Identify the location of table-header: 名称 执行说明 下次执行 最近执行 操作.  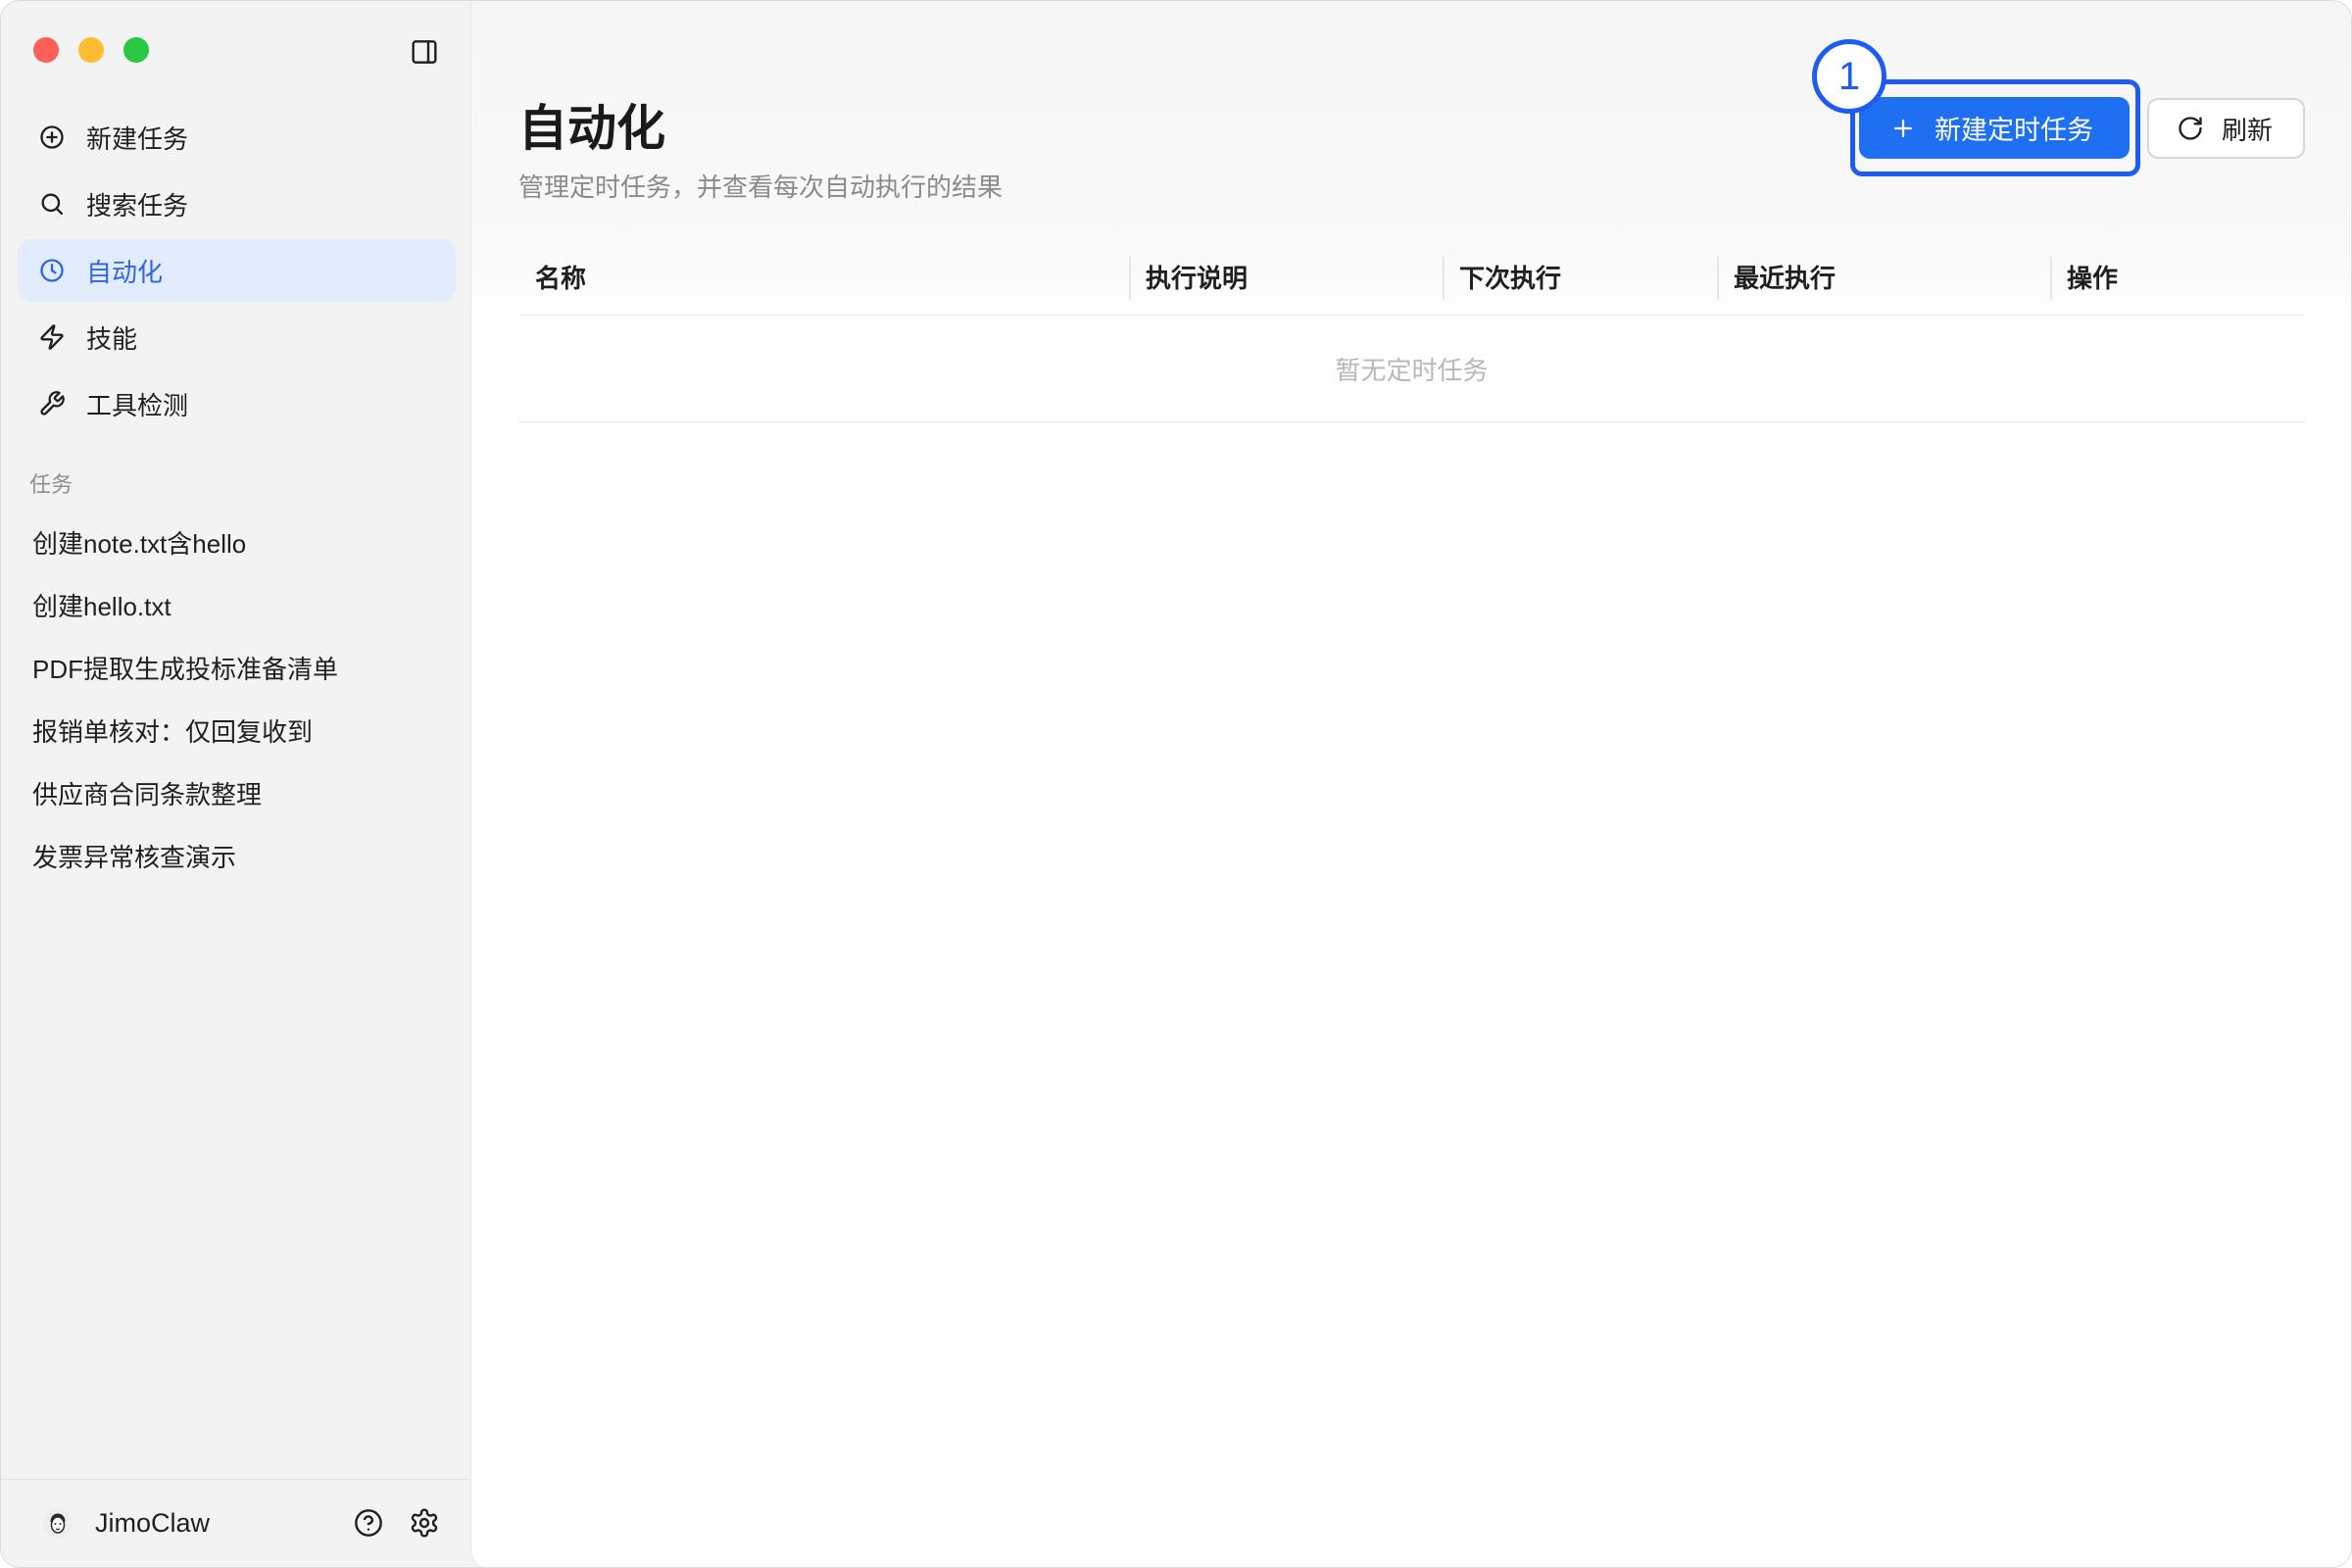
(1411, 278).